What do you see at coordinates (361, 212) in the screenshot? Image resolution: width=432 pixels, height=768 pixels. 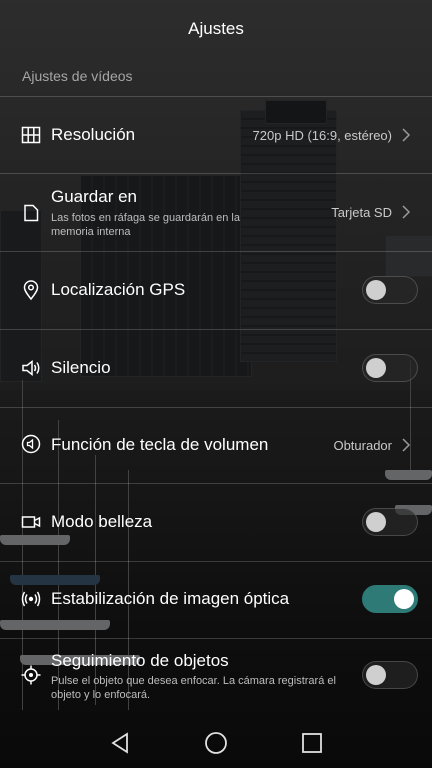 I see `setting-value: Tarjeta SD` at bounding box center [361, 212].